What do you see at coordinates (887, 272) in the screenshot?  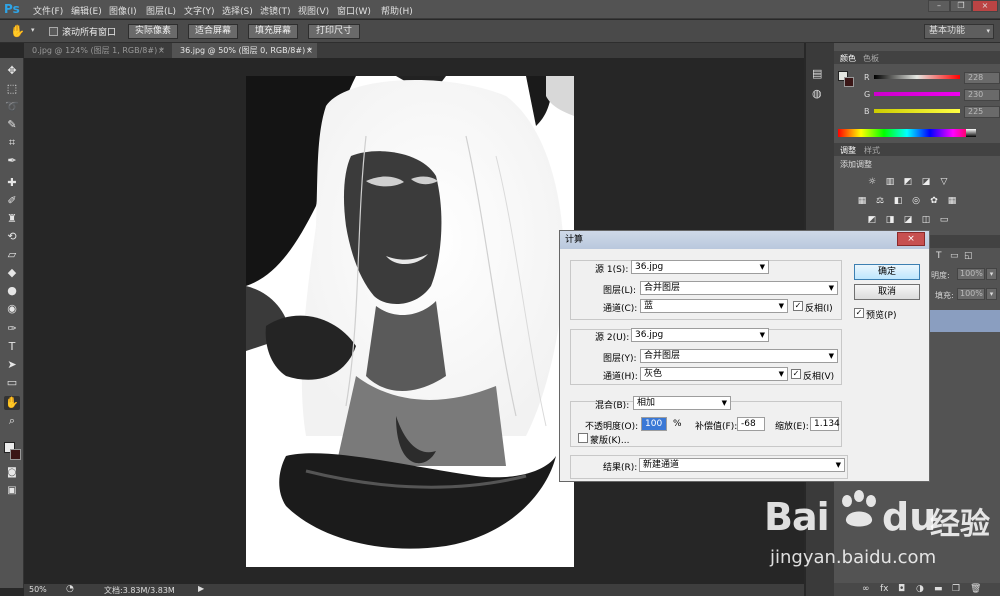 I see `ok-button: 确定` at bounding box center [887, 272].